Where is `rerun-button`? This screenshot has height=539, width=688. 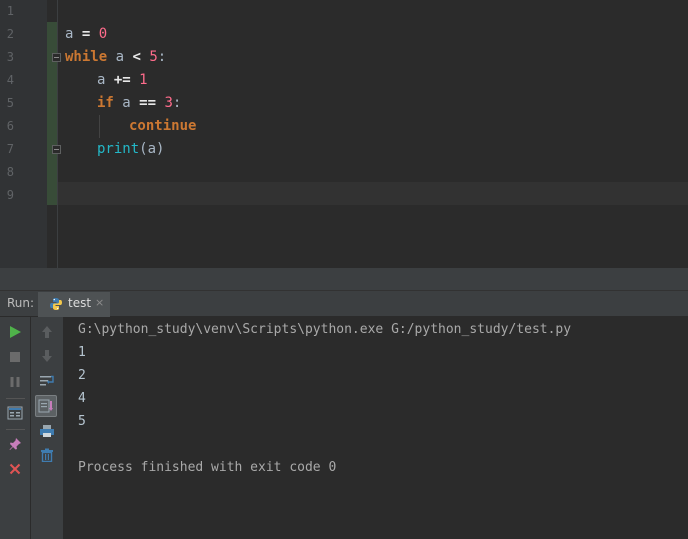 rerun-button is located at coordinates (15, 332).